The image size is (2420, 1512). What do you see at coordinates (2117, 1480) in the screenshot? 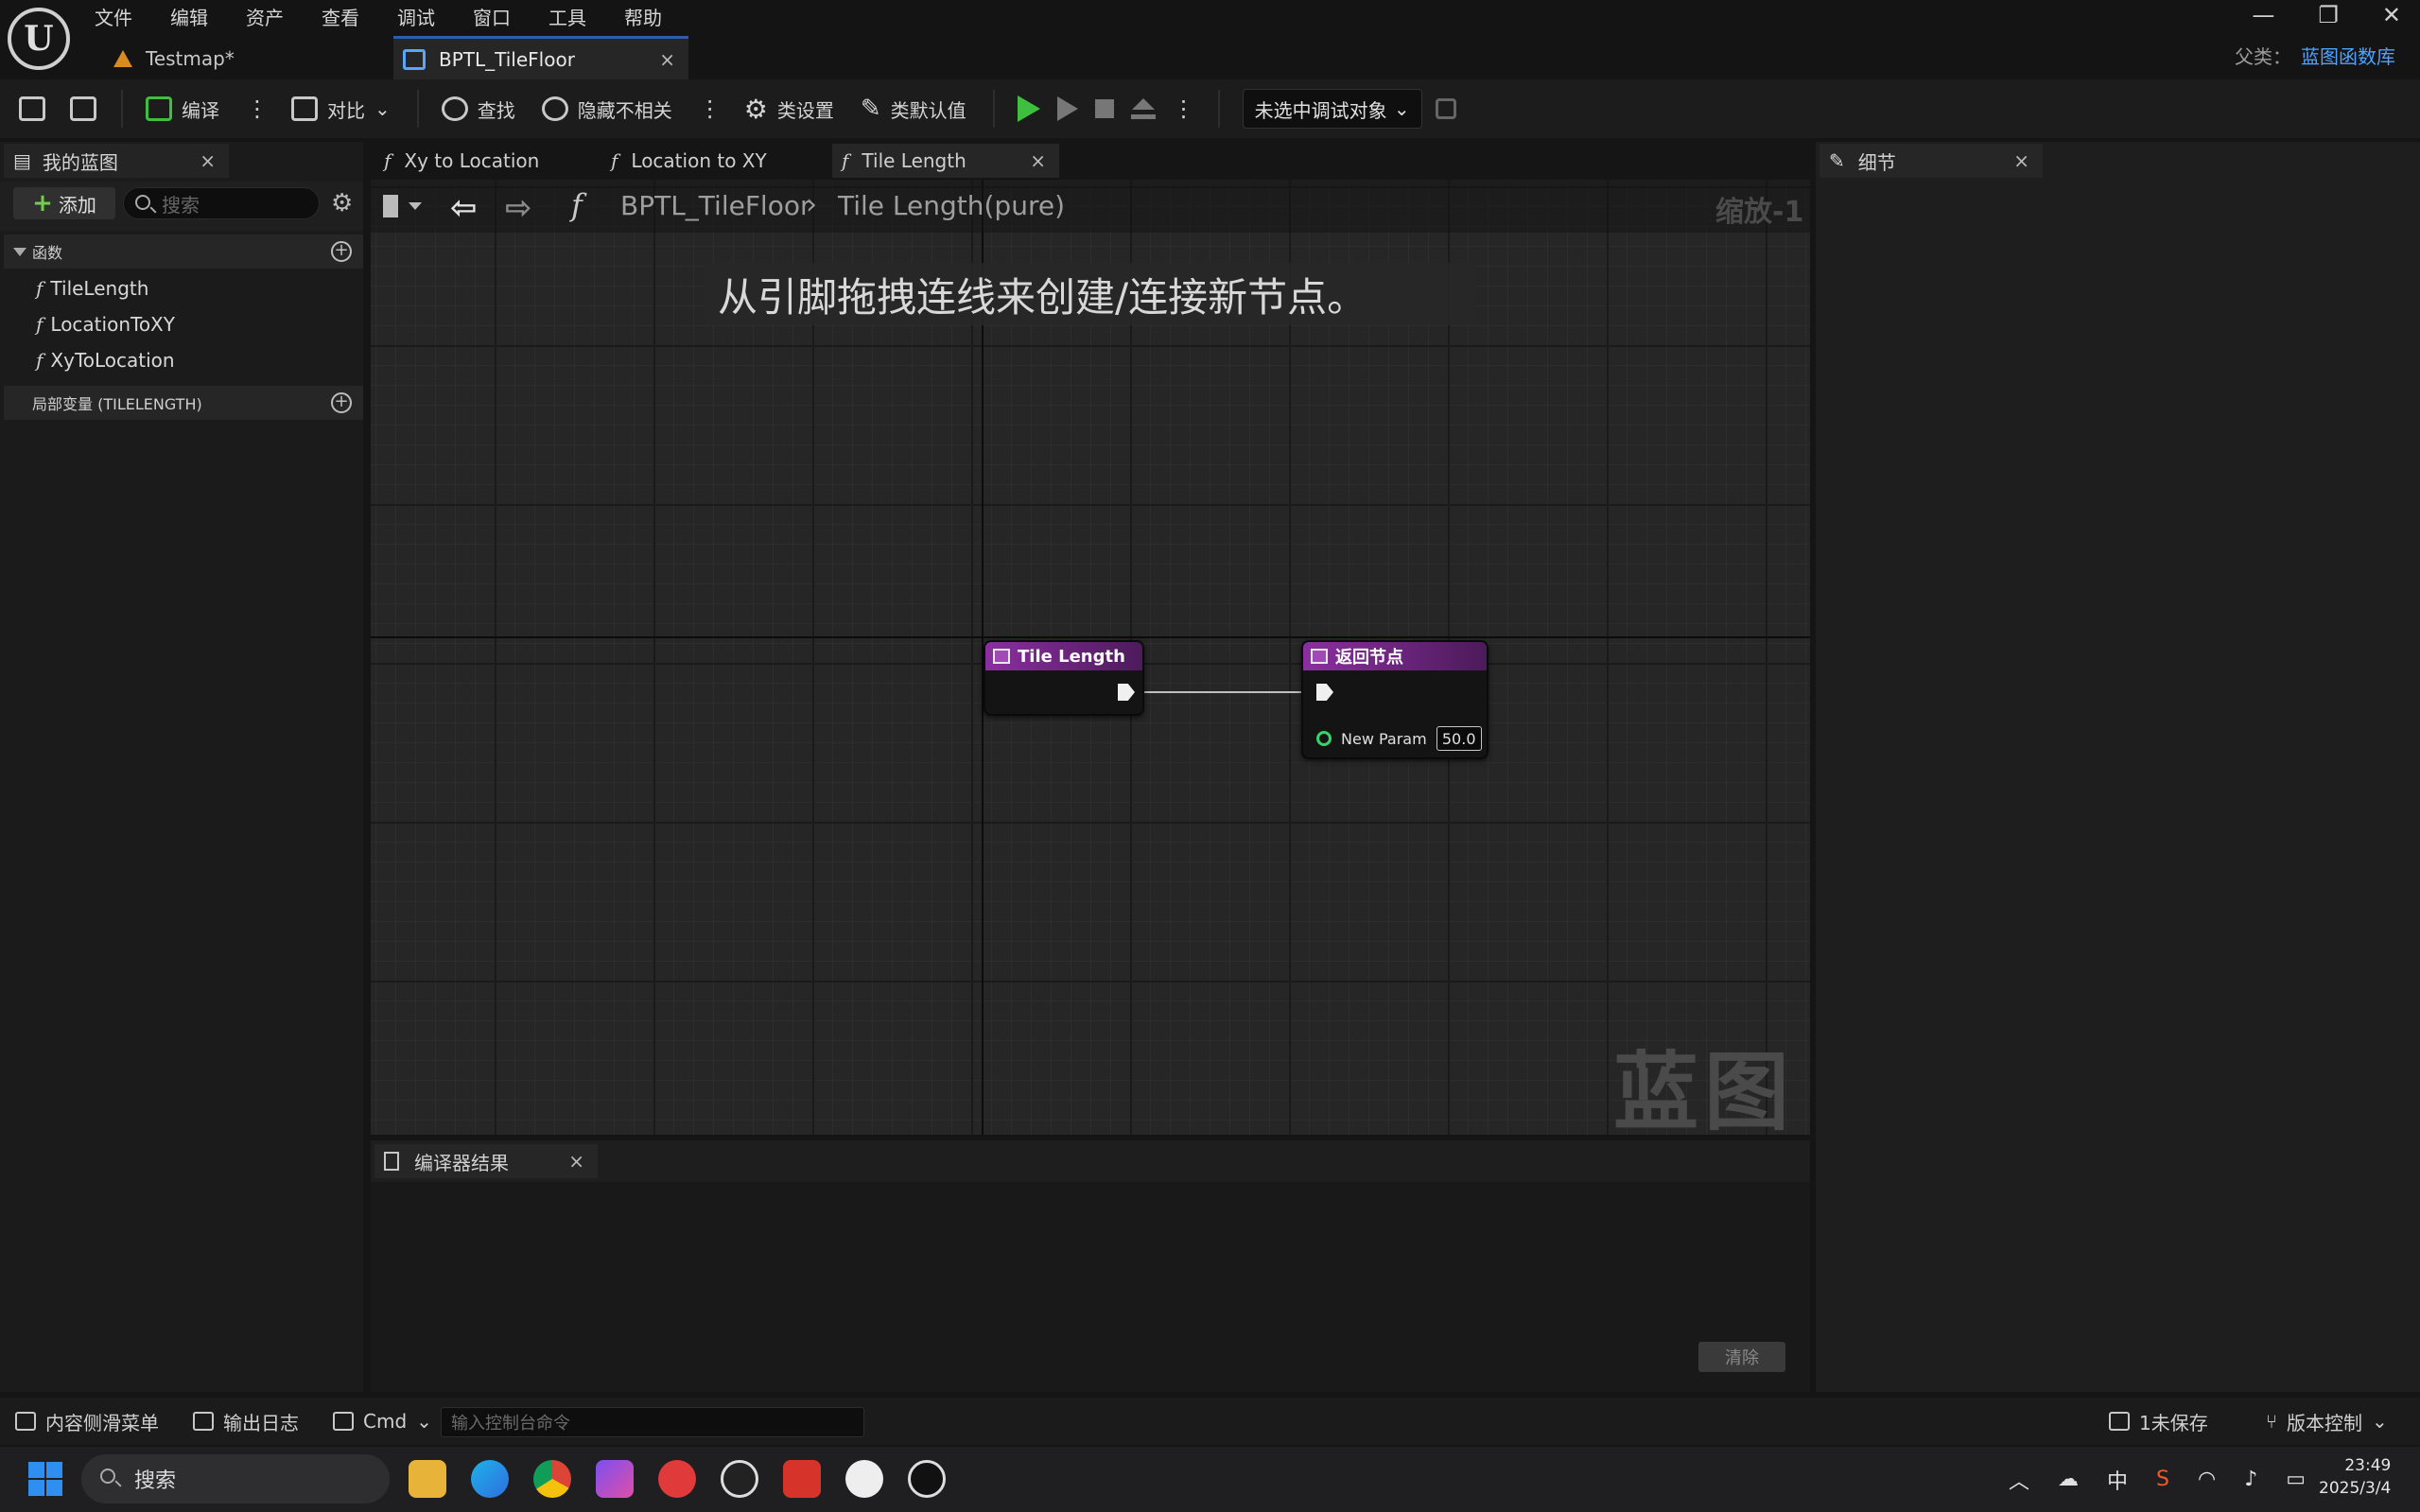
I see `ime-indicator: 中` at bounding box center [2117, 1480].